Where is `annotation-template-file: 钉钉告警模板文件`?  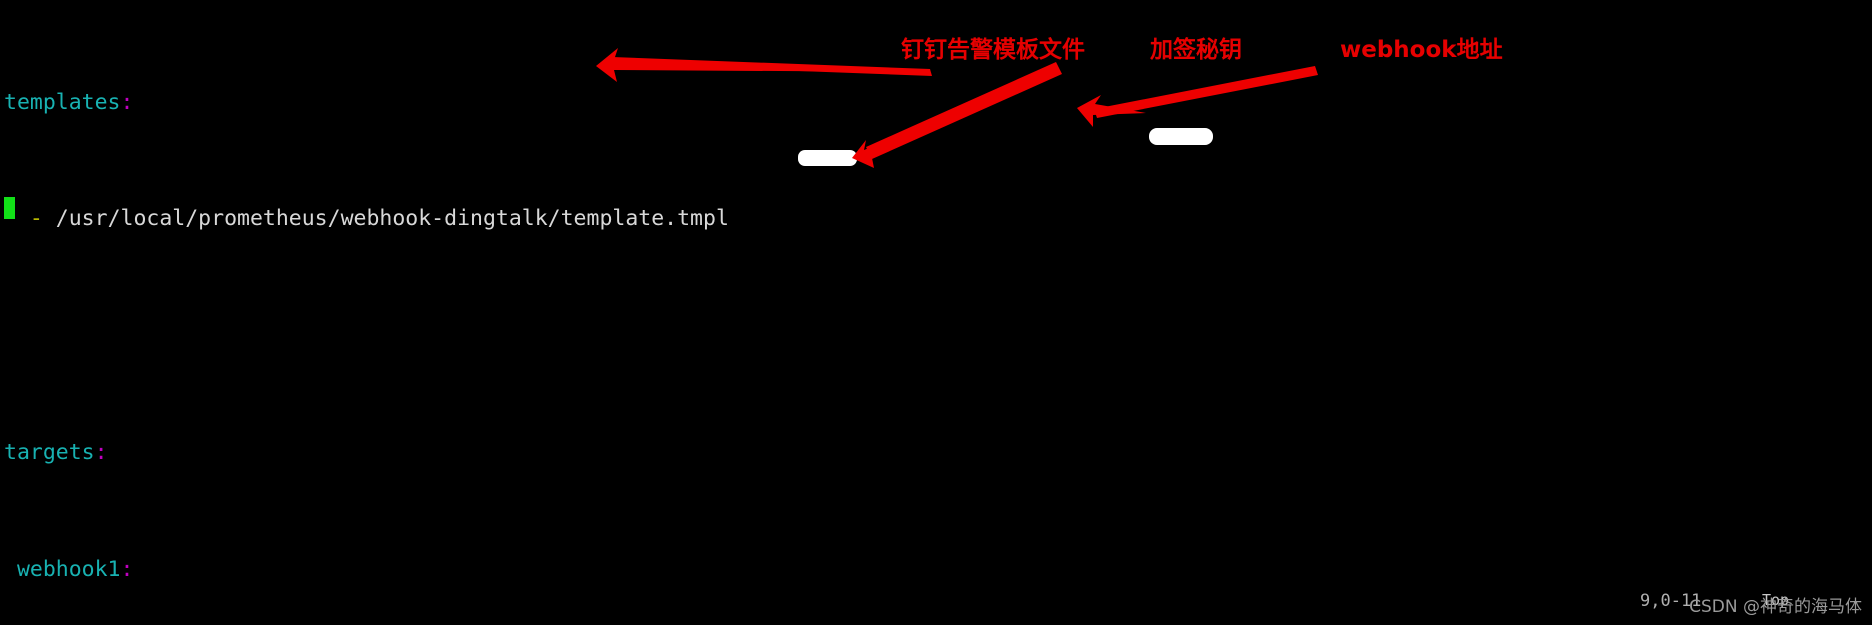
annotation-template-file: 钉钉告警模板文件 is located at coordinates (993, 50).